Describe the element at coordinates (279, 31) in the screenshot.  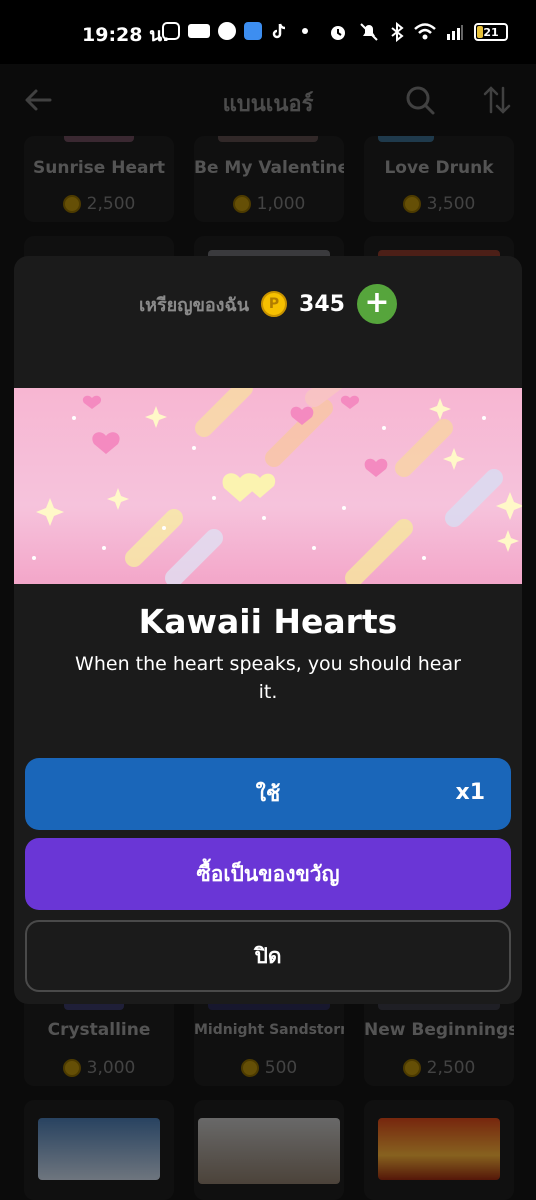
I see `tiktok-icon` at that location.